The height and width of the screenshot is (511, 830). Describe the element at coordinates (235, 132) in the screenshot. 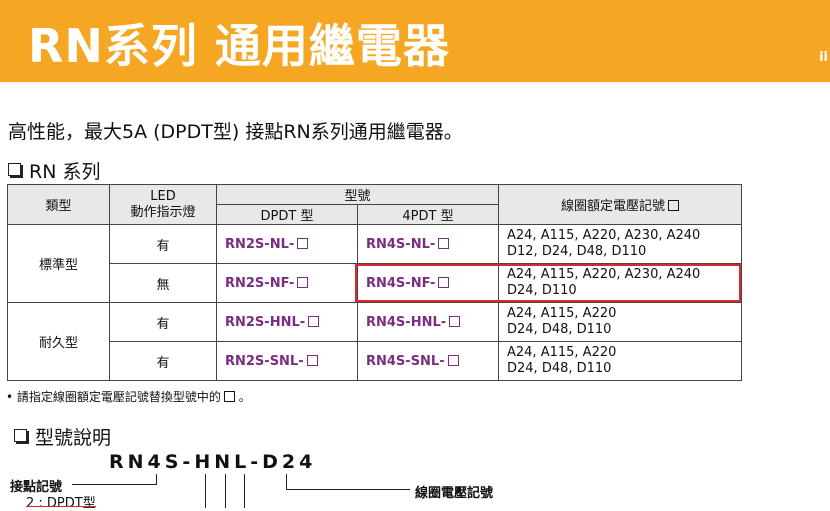

I see `intro-text: 高性能，最大5A (DPDT型) 接點RN系列通用繼電器。` at that location.